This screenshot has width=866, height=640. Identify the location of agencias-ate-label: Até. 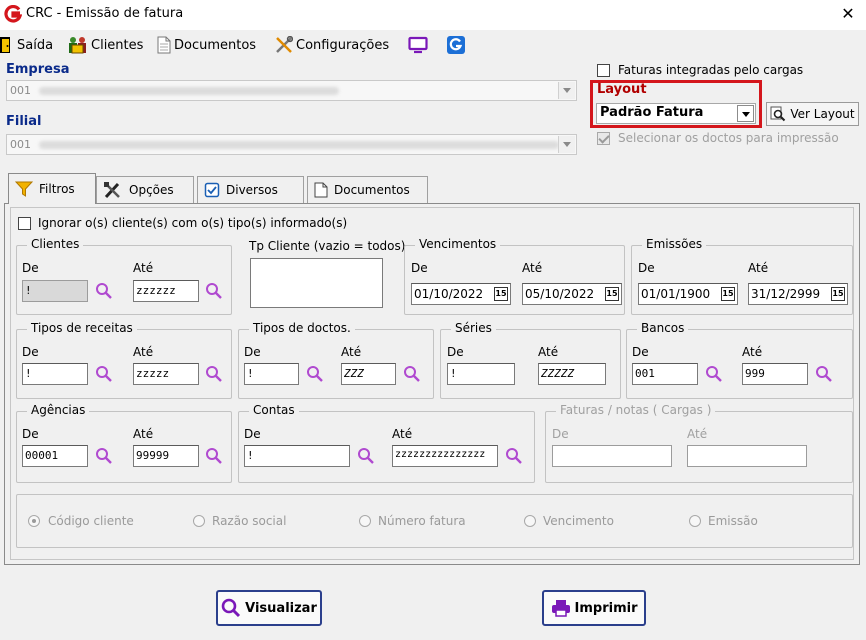
(143, 434).